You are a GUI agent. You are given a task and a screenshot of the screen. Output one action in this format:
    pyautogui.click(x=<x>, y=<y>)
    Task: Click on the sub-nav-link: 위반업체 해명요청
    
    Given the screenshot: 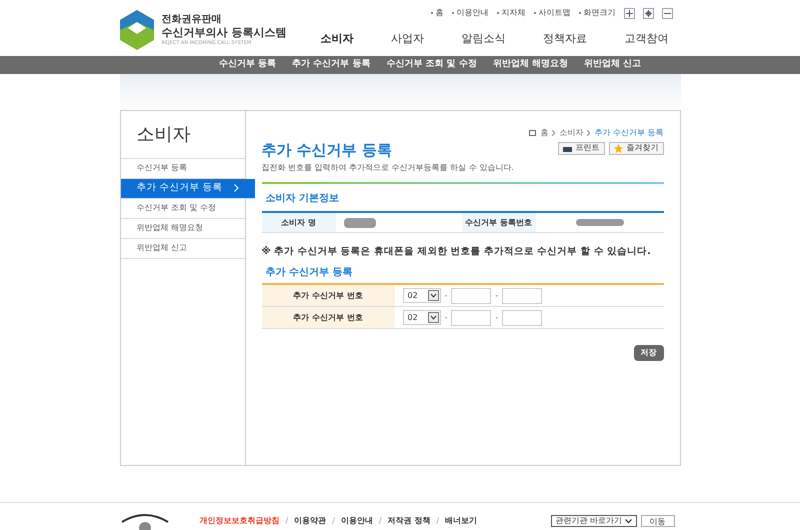 What is the action you would take?
    pyautogui.click(x=530, y=65)
    